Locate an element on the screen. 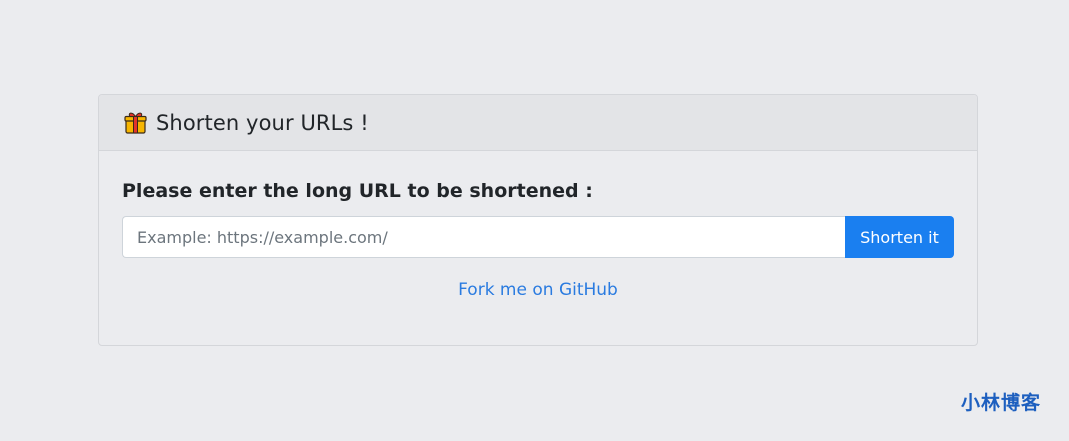 This screenshot has width=1069, height=441. card-title: Shorten your URLs ! is located at coordinates (262, 122).